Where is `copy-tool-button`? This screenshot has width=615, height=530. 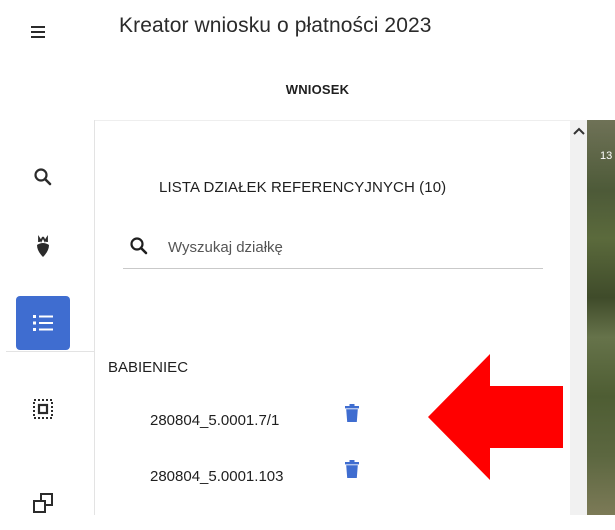 copy-tool-button is located at coordinates (43, 503).